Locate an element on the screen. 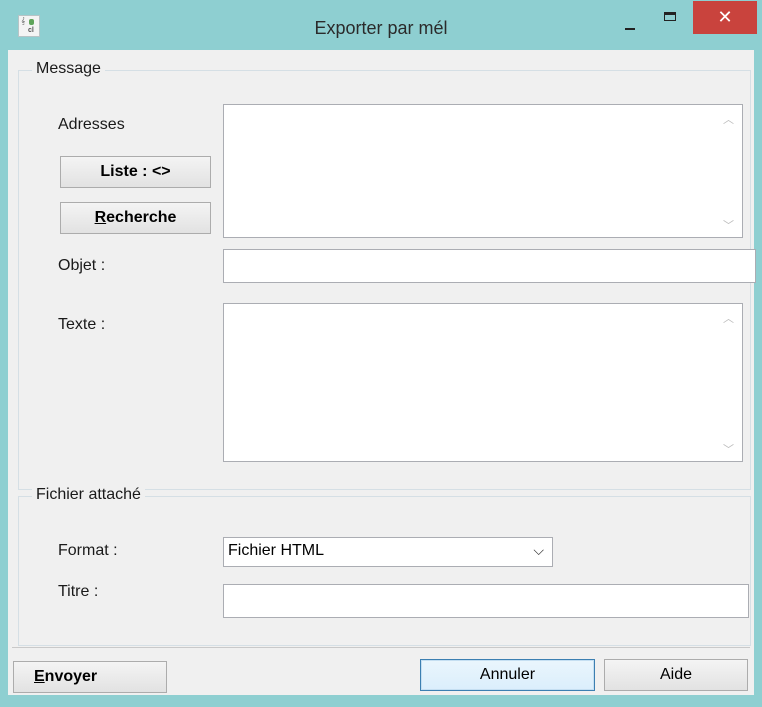 The image size is (762, 707). adresses-field: ︿ ﹀ is located at coordinates (483, 171).